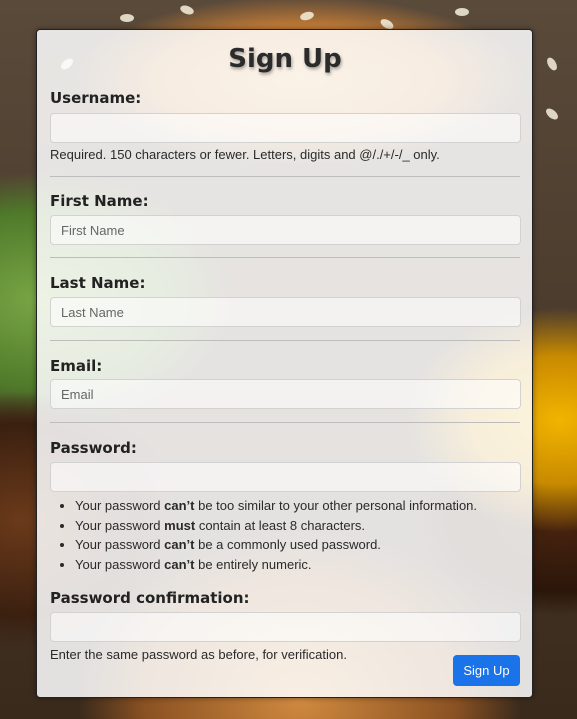 This screenshot has width=577, height=719. What do you see at coordinates (297, 565) in the screenshot?
I see `password-rule-item: Your password can’t be entirely numeric.` at bounding box center [297, 565].